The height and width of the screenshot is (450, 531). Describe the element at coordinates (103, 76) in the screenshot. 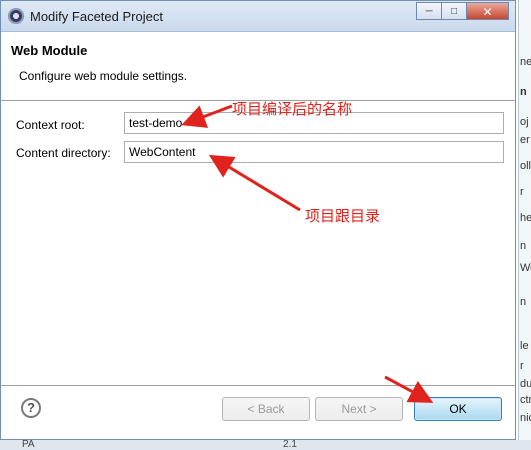

I see `page-description: Configure web module settings.` at that location.